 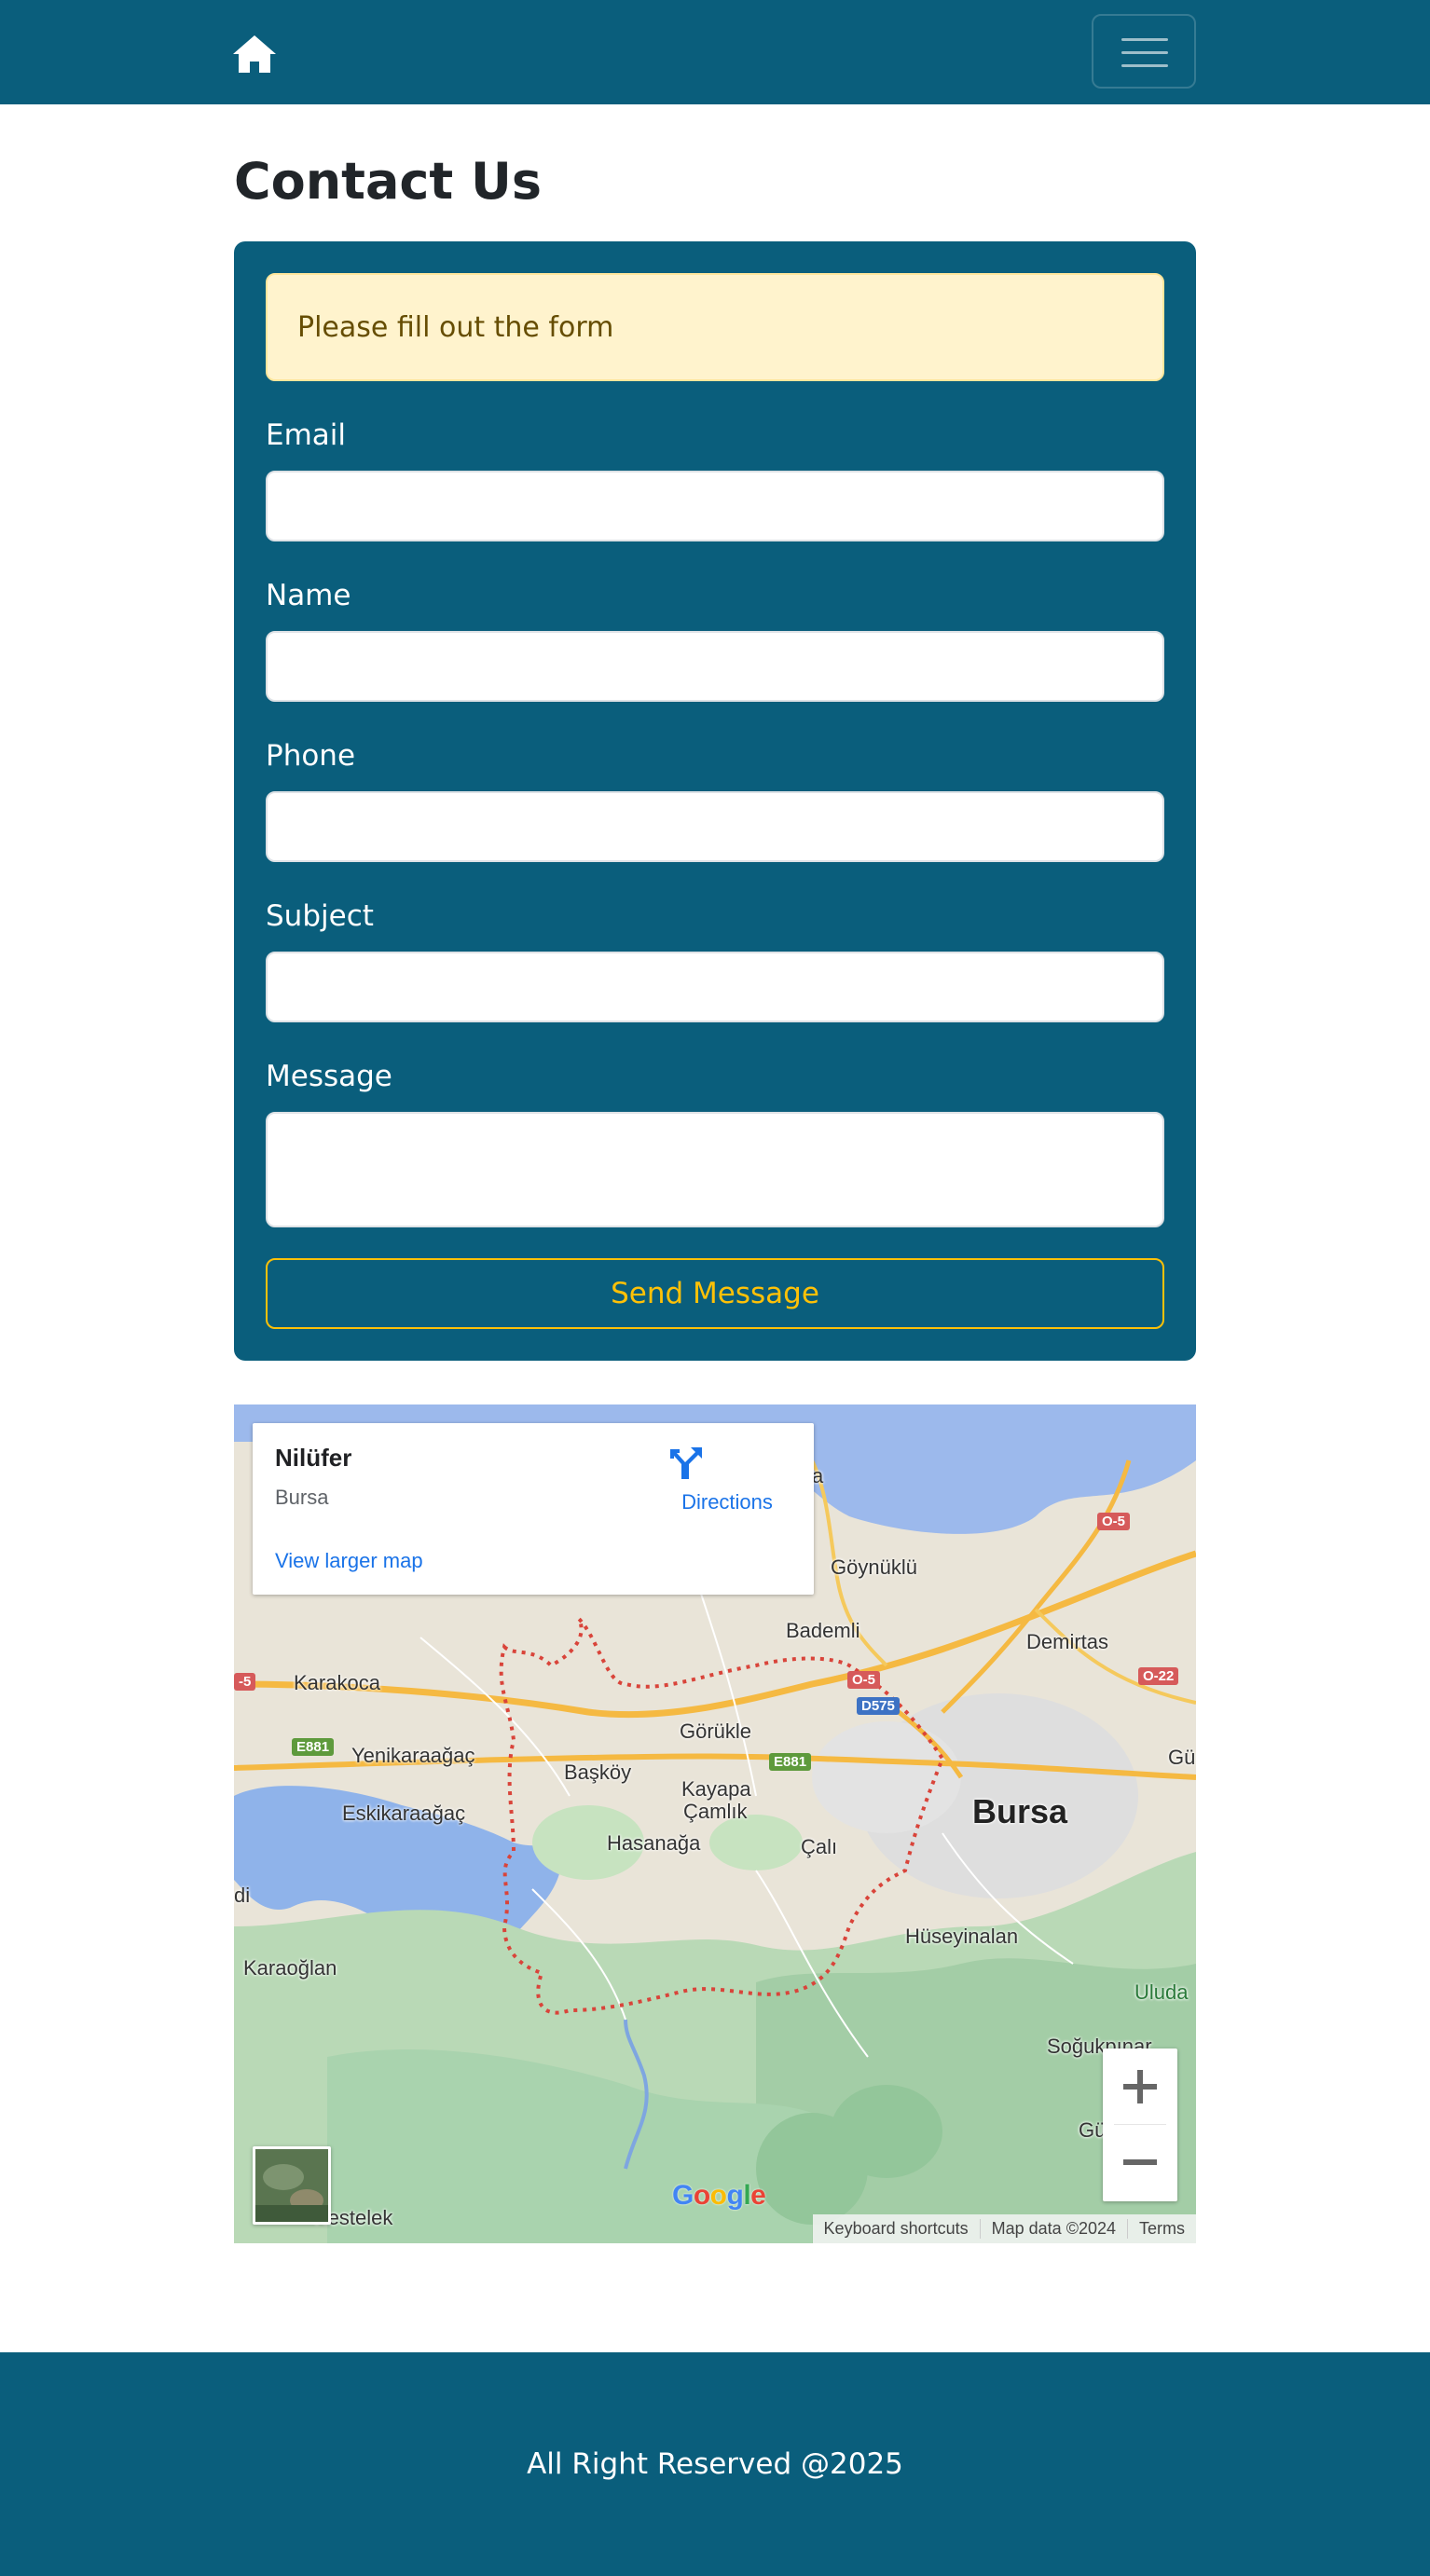 I want to click on navbar, so click(x=715, y=52).